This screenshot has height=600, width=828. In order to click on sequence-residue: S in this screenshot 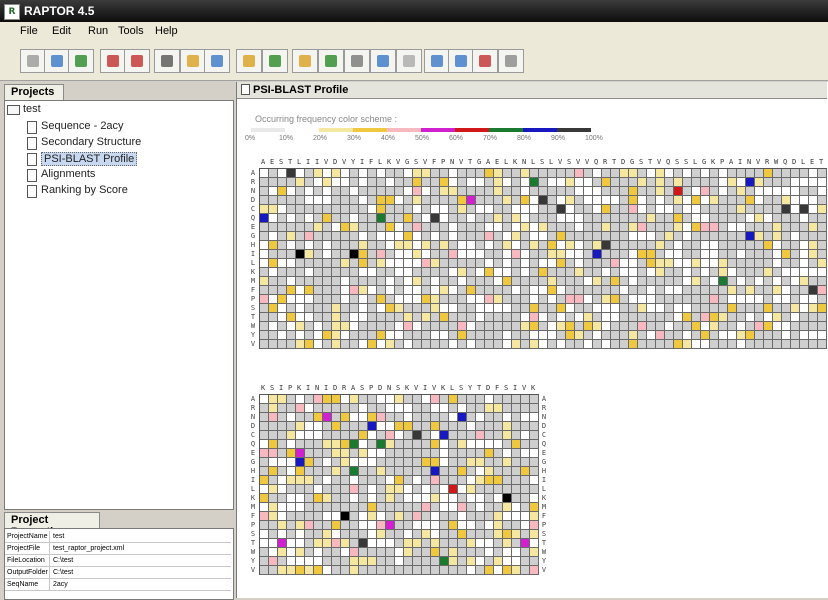, I will do `click(398, 388)`.